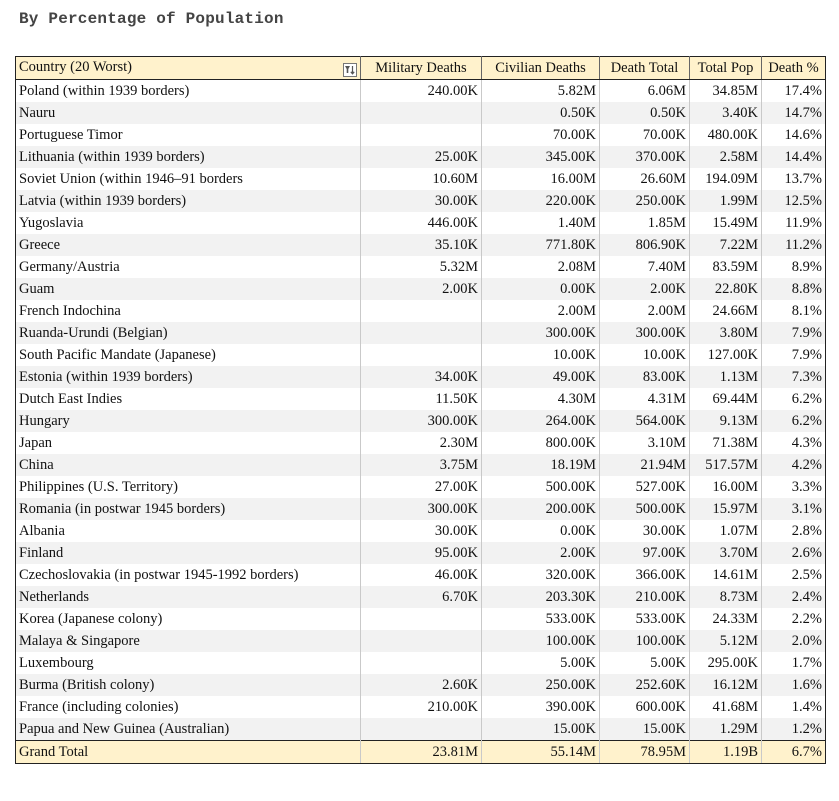 The height and width of the screenshot is (801, 839). I want to click on country-cell: Germany/Austria, so click(188, 267).